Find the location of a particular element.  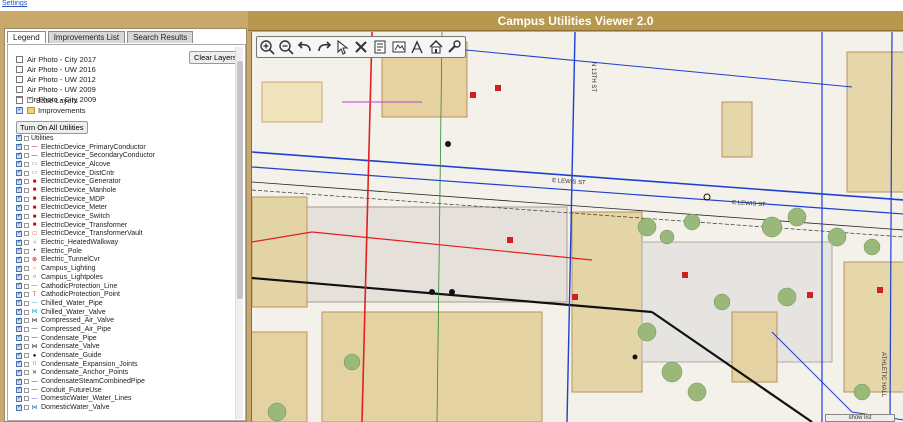

layer-item: ■ ElectricDevice_MDP is located at coordinates (85, 199).